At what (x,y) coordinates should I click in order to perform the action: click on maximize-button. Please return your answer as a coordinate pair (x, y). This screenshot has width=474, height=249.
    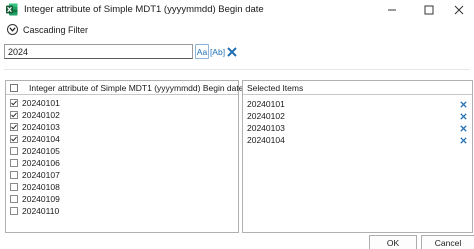
    Looking at the image, I should click on (429, 10).